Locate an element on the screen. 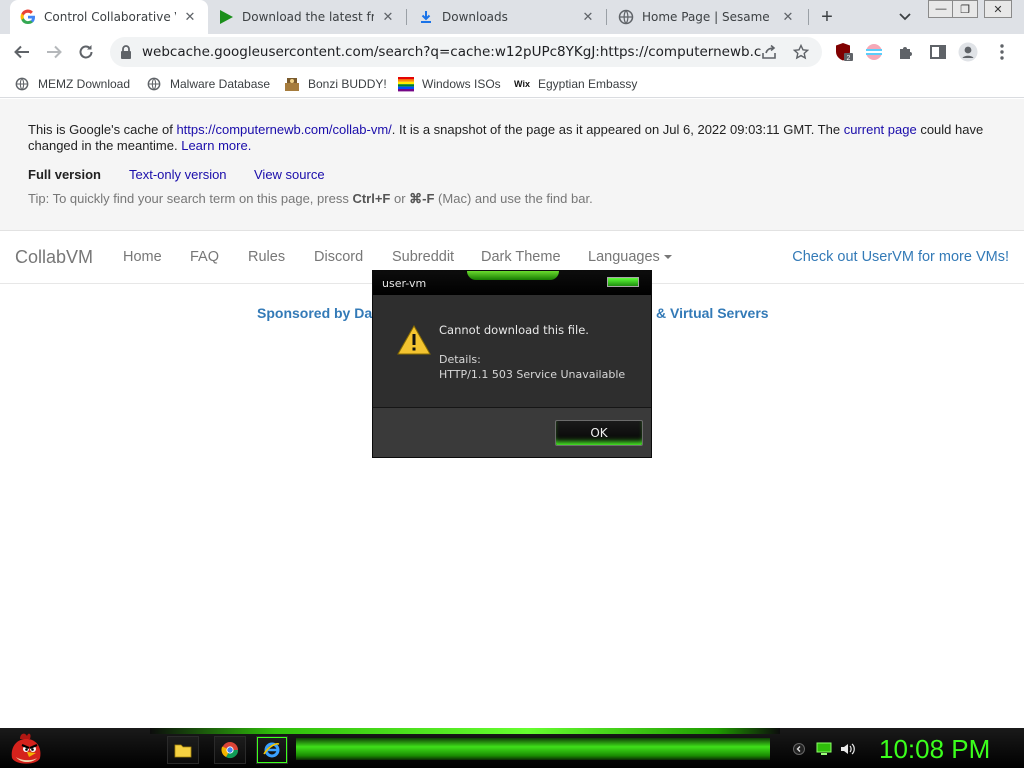 Image resolution: width=1024 pixels, height=768 pixels. collabvm-brand: CollabVM is located at coordinates (54, 257).